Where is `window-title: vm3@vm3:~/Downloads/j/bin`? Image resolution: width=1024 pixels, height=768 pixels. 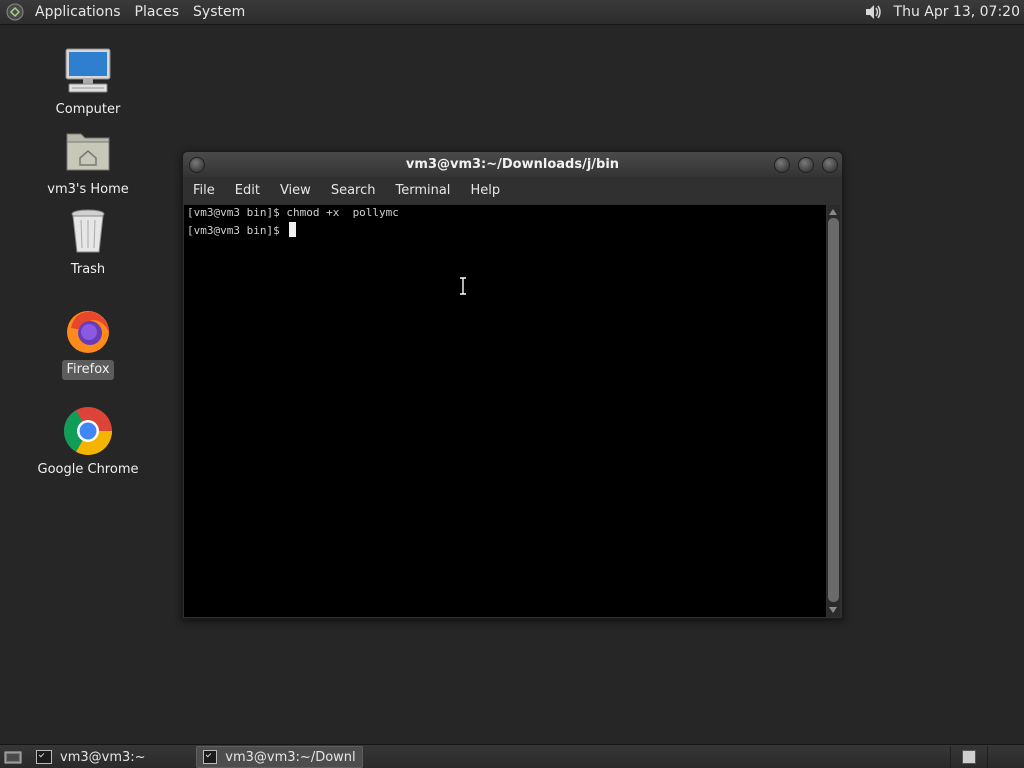 window-title: vm3@vm3:~/Downloads/j/bin is located at coordinates (512, 164).